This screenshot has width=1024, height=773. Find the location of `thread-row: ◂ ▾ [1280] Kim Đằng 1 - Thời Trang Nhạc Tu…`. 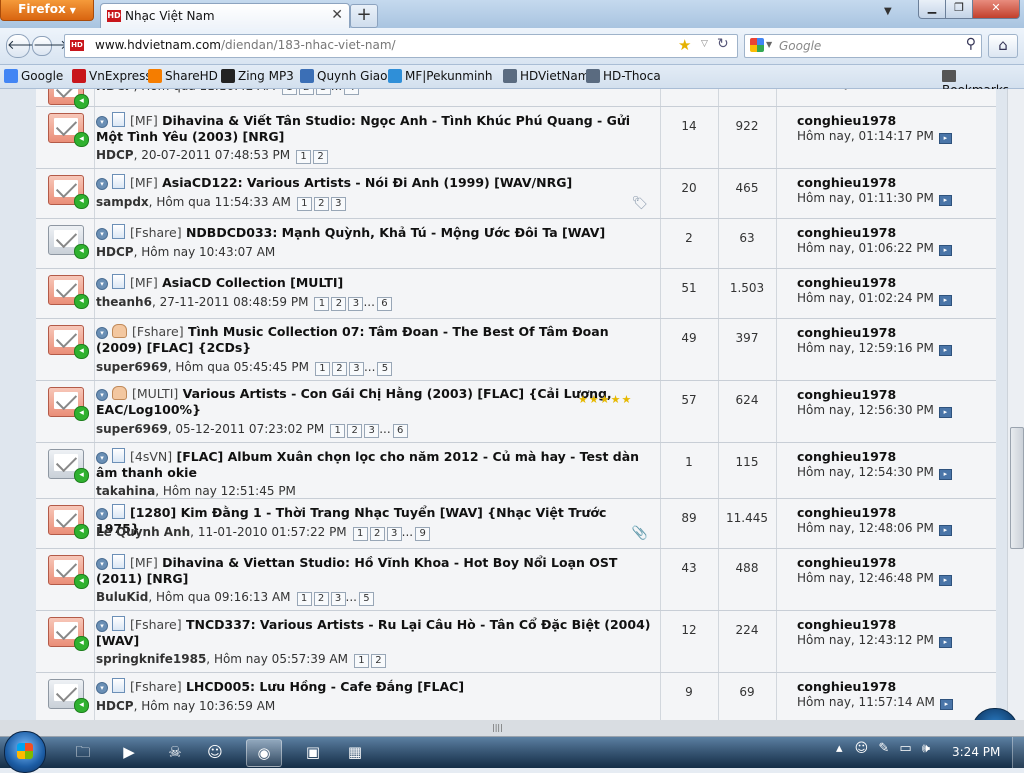

thread-row: ◂ ▾ [1280] Kim Đằng 1 - Thời Trang Nhạc Tu… is located at coordinates (516, 524).